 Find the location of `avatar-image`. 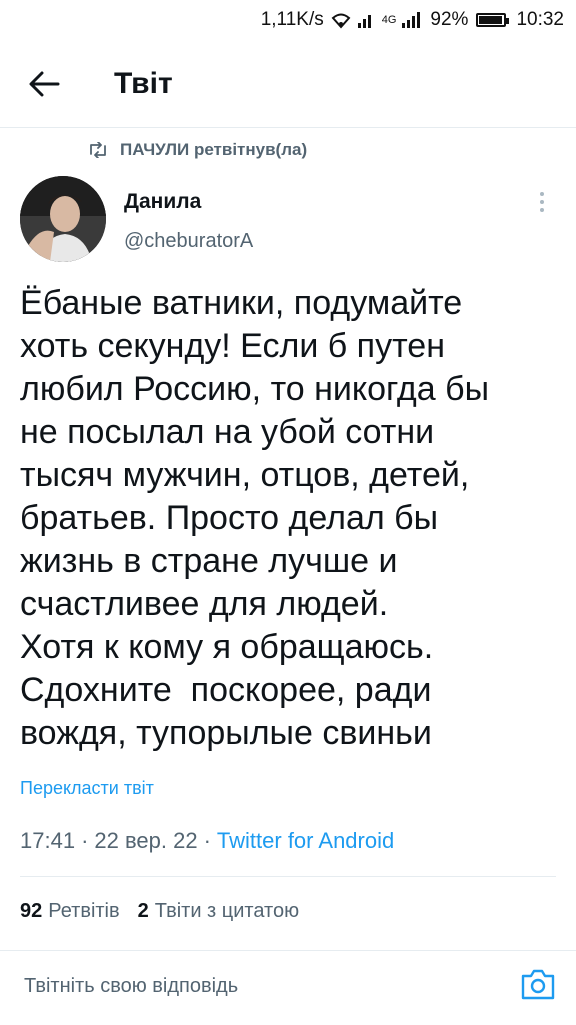

avatar-image is located at coordinates (63, 219).